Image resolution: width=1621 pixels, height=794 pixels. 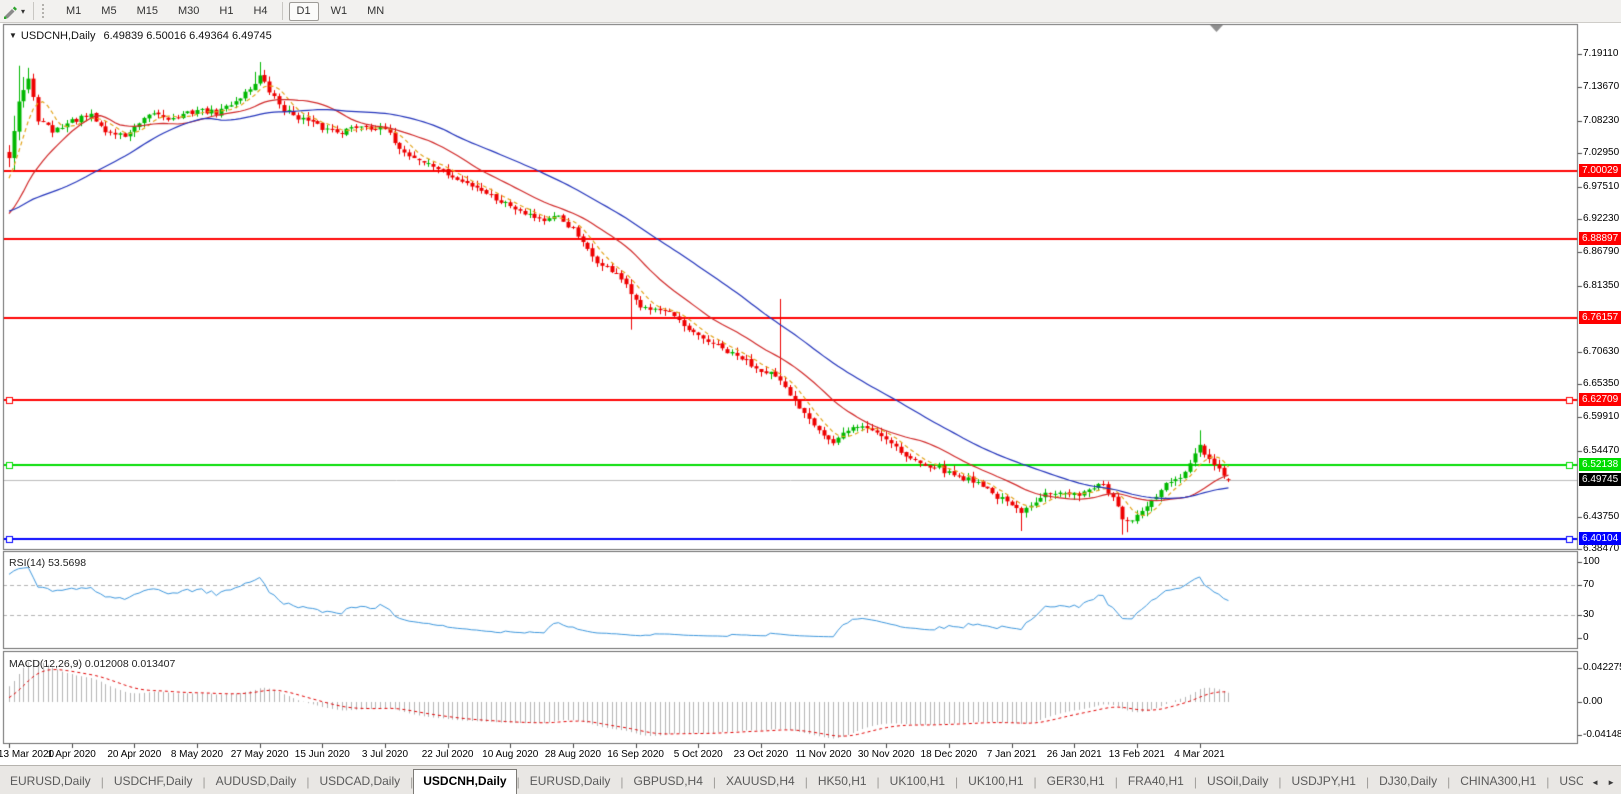 I want to click on macd-indicator-label: MACD(12,26,9) 0.012008 0.013407, so click(x=92, y=664).